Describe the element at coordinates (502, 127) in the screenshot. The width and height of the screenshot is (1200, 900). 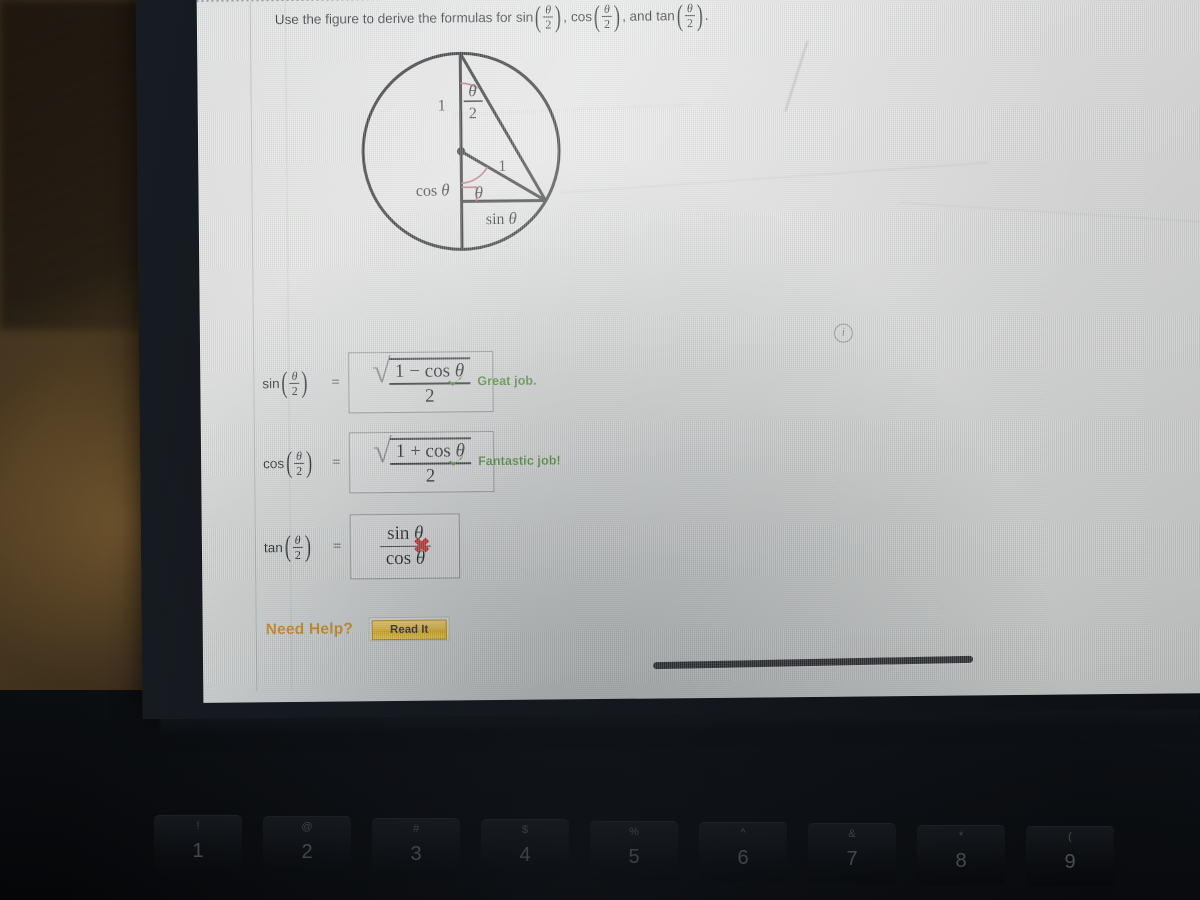
I see `figure-chord` at that location.